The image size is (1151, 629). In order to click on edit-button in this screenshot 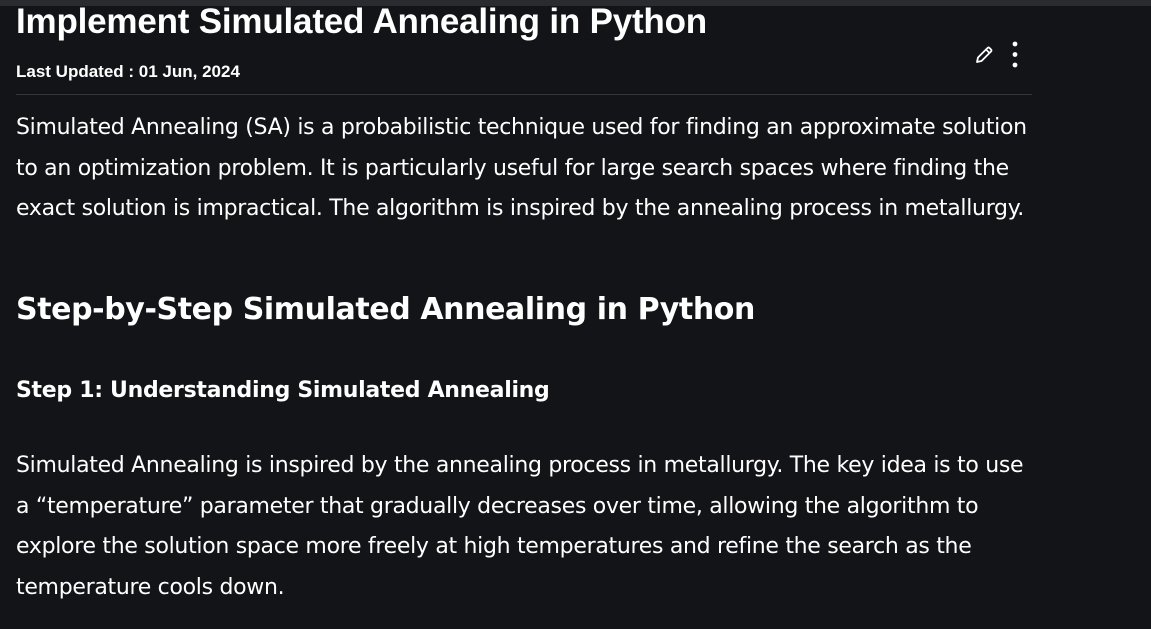, I will do `click(984, 57)`.